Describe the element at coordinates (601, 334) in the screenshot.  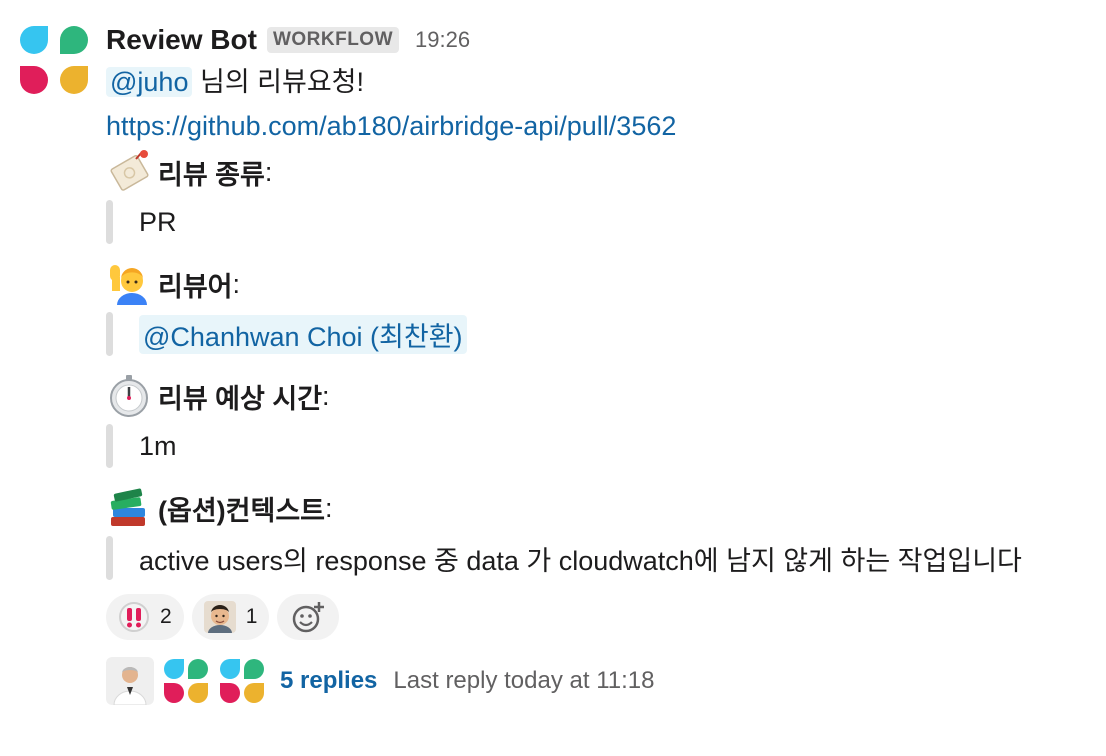
I see `section-reviewer-quote: @Chanhwan Choi (최찬환)` at that location.